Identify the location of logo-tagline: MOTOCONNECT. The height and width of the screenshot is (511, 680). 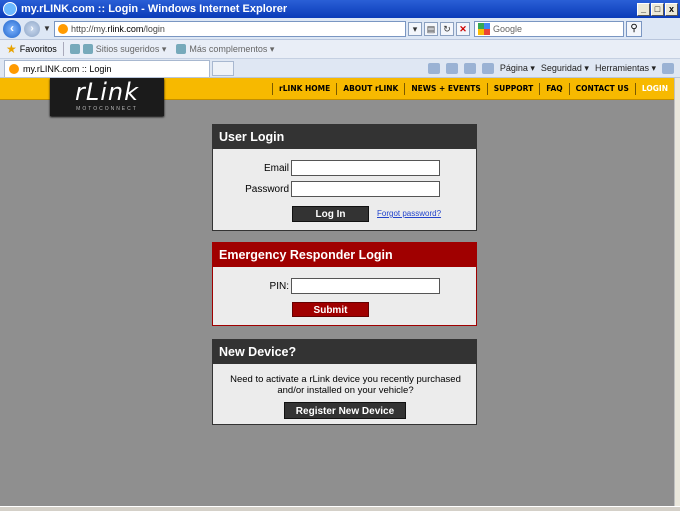
(107, 109).